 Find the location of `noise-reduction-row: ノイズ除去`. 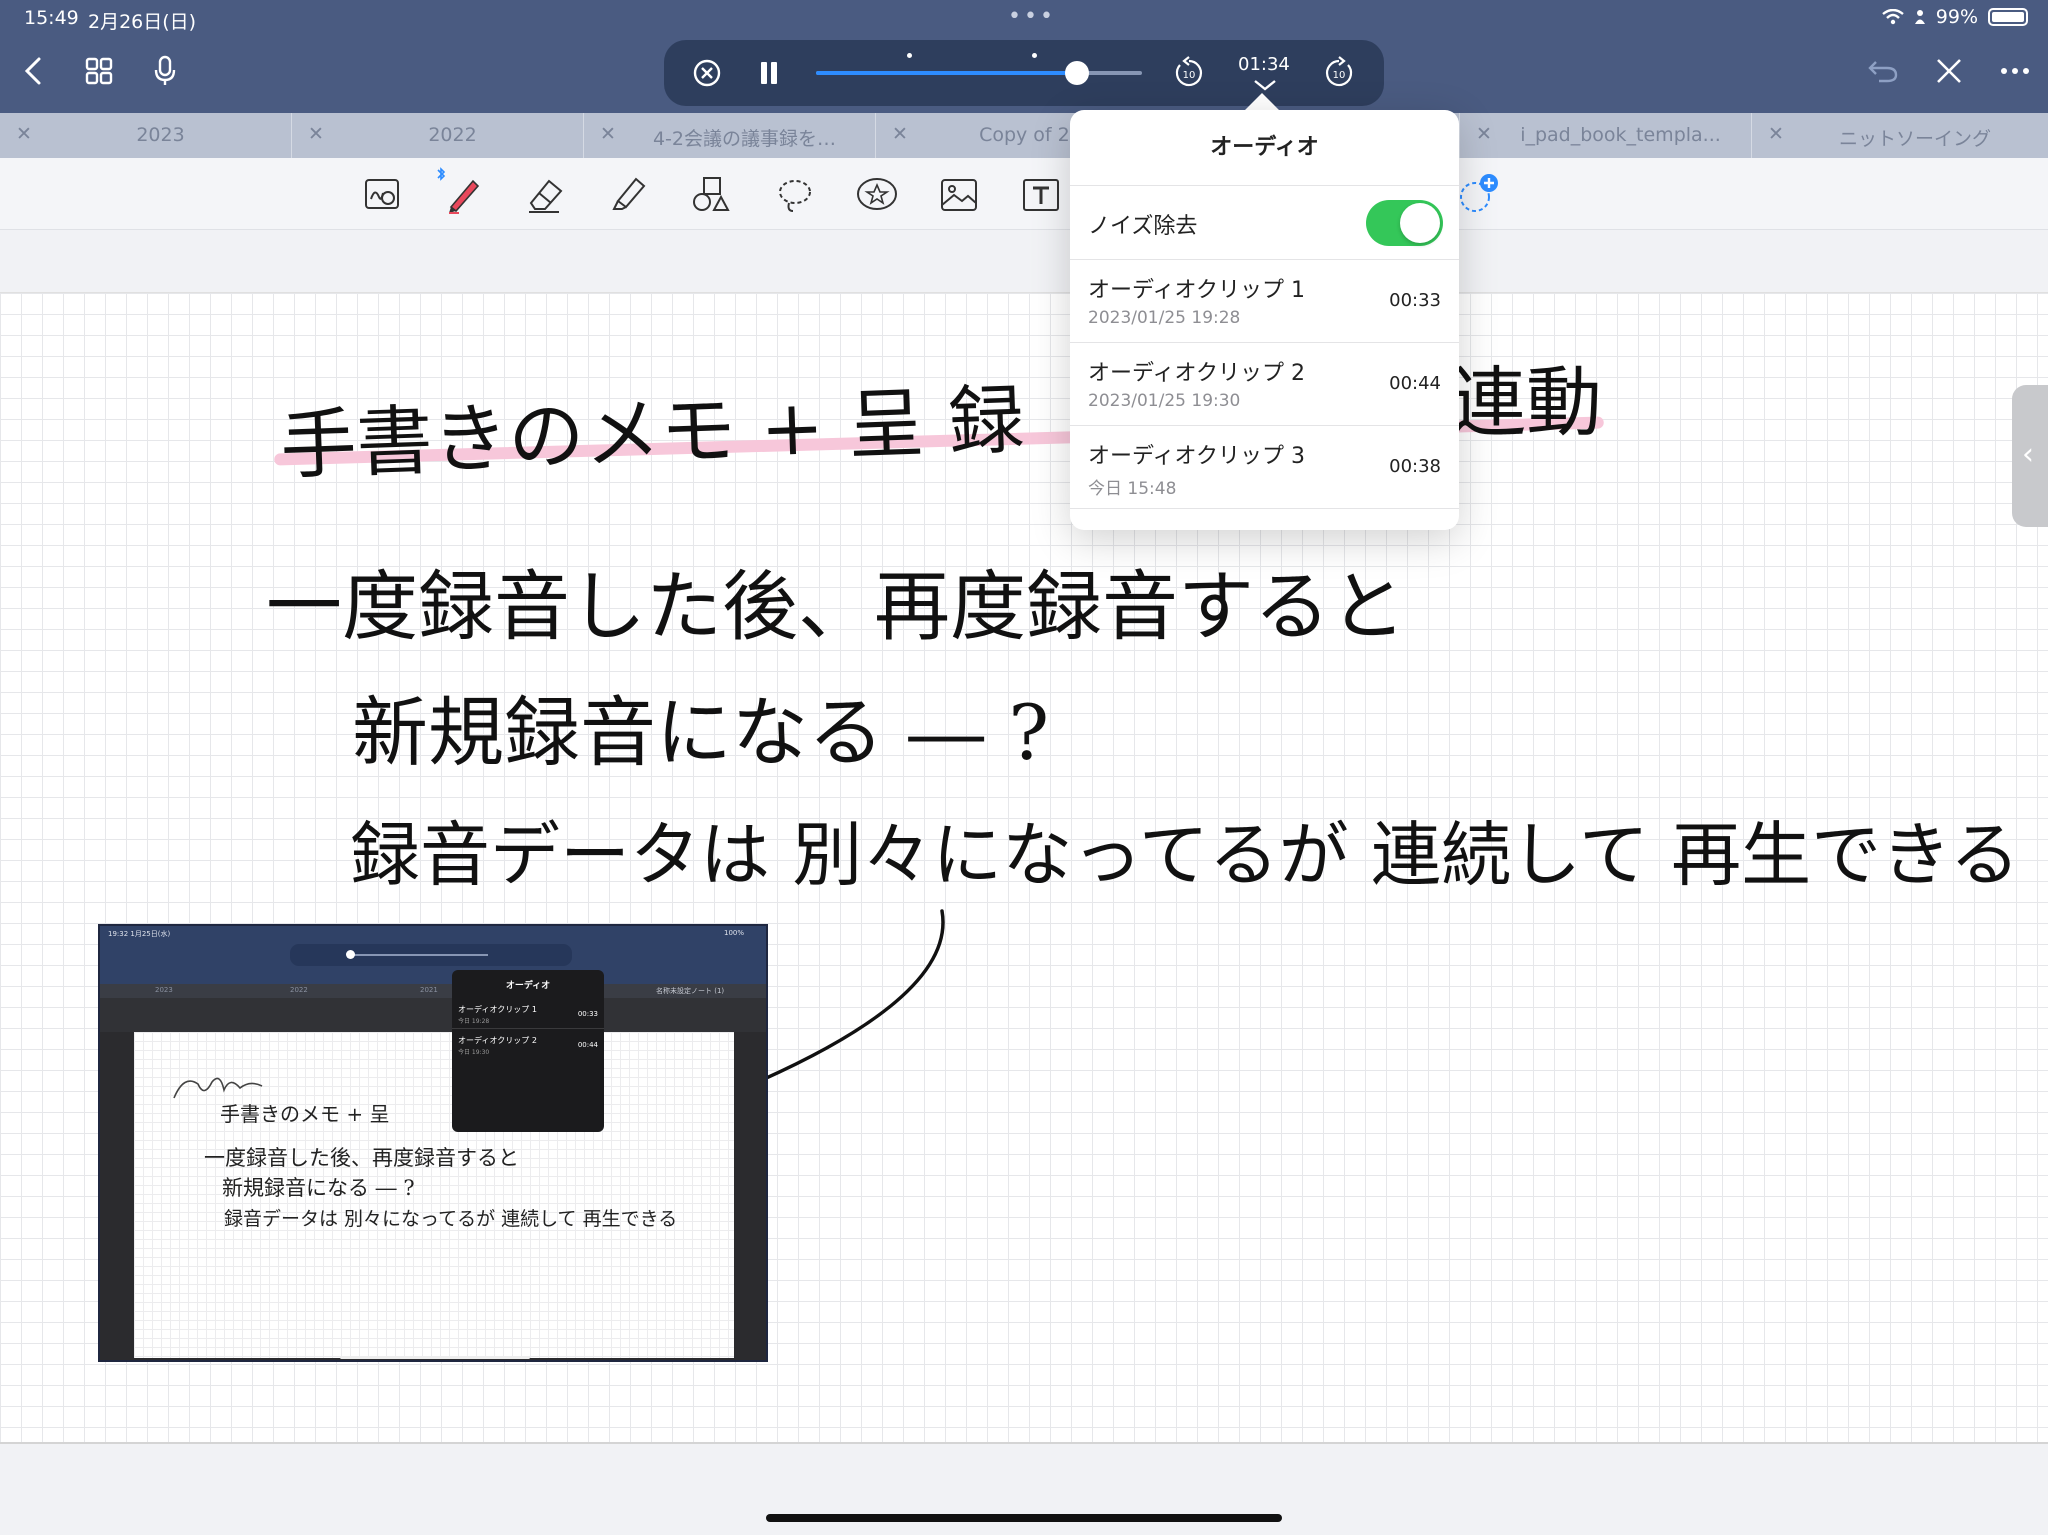

noise-reduction-row: ノイズ除去 is located at coordinates (1264, 223).